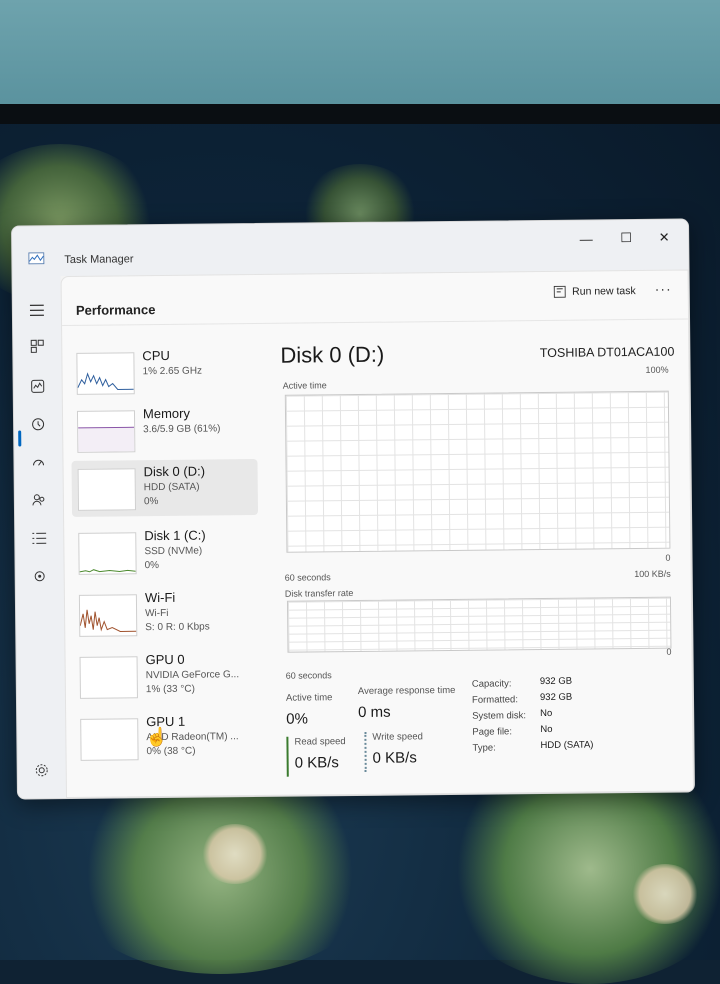  I want to click on device-detail: Wi-Fi, so click(157, 613).